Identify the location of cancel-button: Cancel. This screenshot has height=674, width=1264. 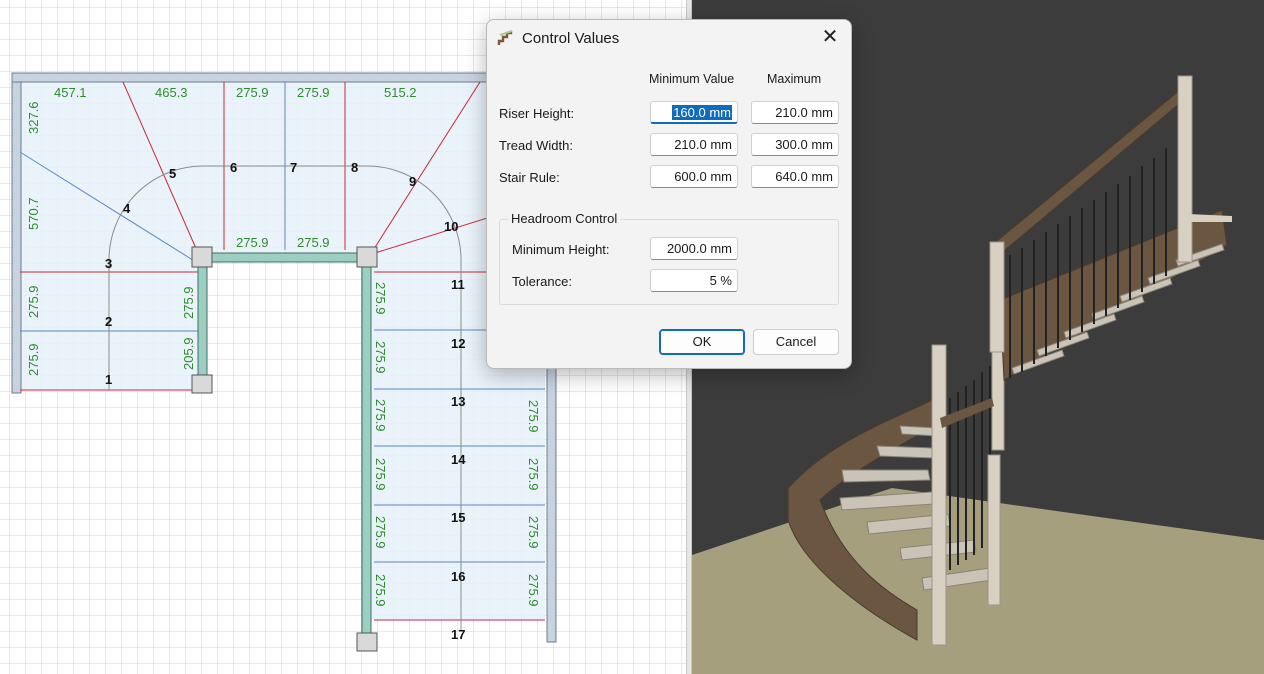
(796, 342).